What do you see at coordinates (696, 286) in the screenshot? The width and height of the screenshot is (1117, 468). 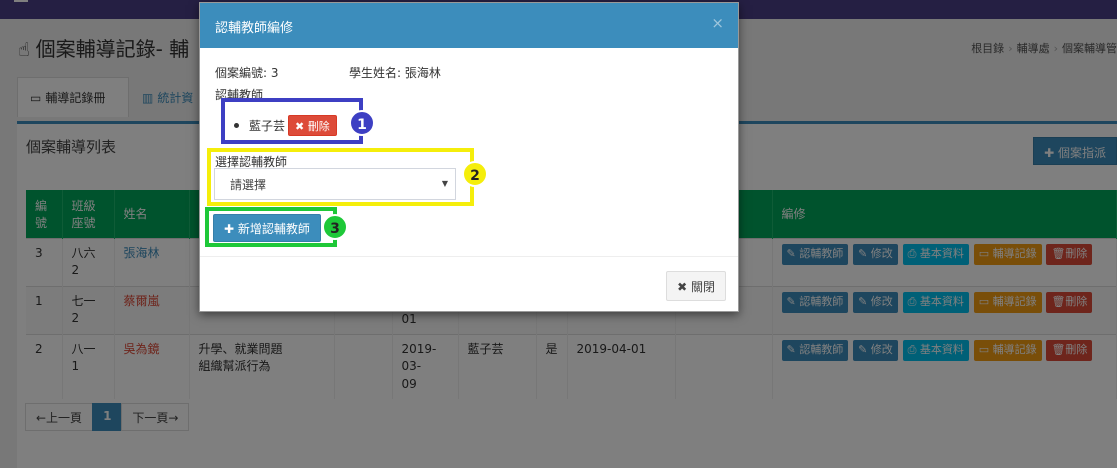 I see `close-button: ✖ 關閉` at bounding box center [696, 286].